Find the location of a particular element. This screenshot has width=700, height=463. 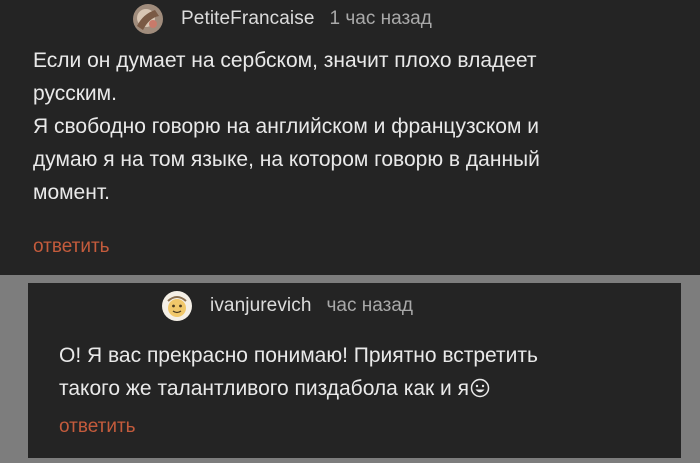

timestamp: 1 час назад is located at coordinates (380, 18).